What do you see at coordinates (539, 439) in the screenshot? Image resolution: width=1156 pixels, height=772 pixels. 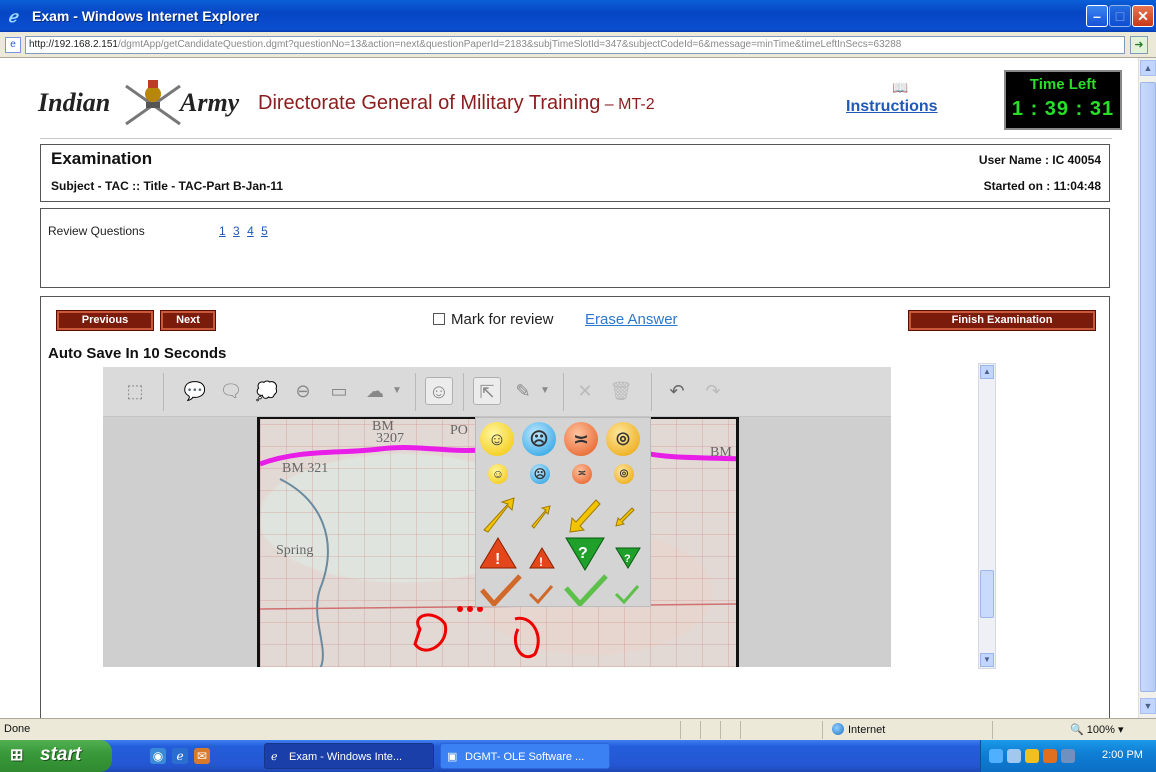 I see `sad-face-icon: ☹` at bounding box center [539, 439].